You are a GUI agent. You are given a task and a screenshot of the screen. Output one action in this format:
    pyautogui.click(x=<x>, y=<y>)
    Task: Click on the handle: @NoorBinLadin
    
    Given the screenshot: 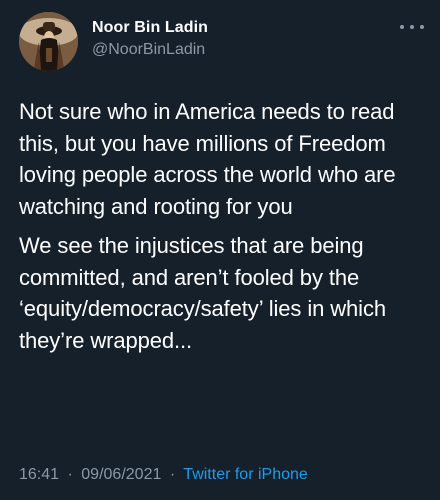 What is the action you would take?
    pyautogui.click(x=150, y=50)
    